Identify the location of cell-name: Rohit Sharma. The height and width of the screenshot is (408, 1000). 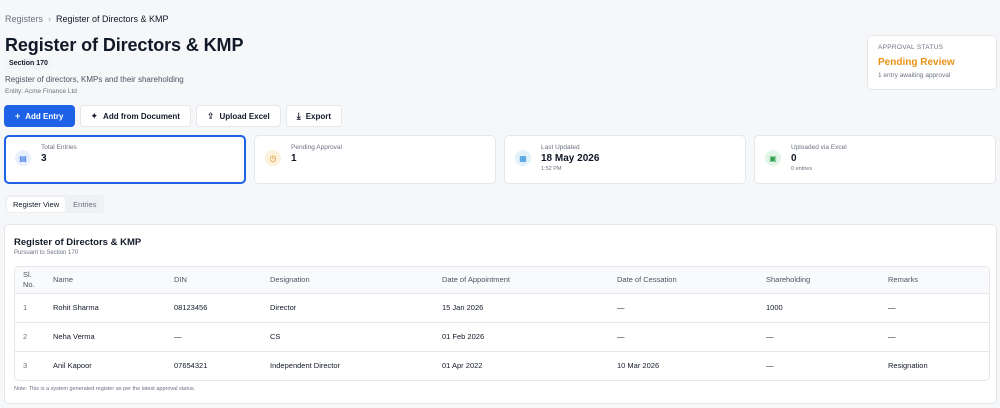
(105, 308).